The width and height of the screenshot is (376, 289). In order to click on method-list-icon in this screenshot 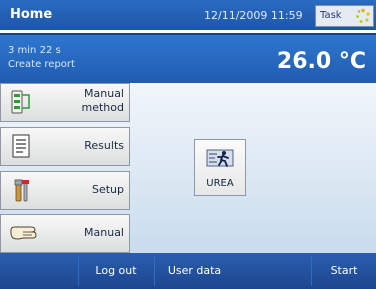, I will do `click(20, 102)`.